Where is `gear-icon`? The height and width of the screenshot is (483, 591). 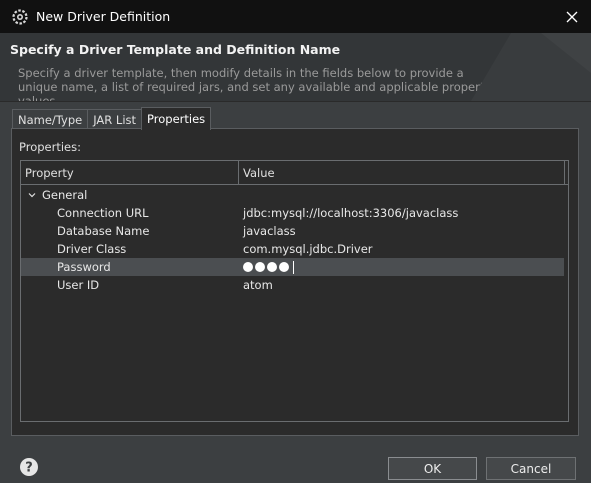 gear-icon is located at coordinates (20, 16).